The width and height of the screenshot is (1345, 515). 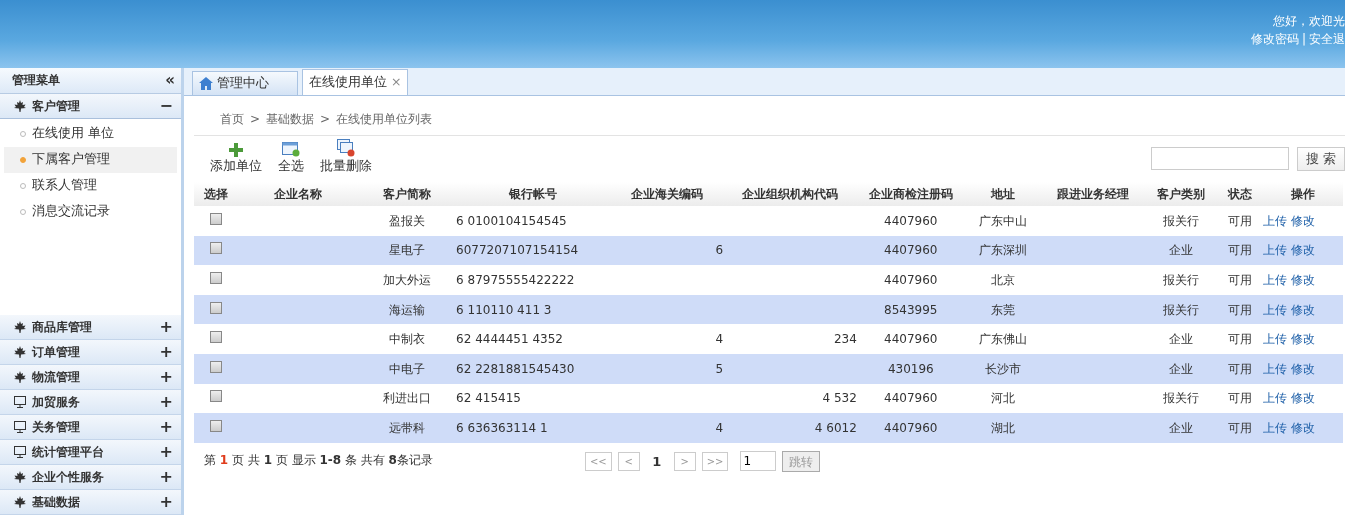 What do you see at coordinates (1220, 158) in the screenshot?
I see `search-field` at bounding box center [1220, 158].